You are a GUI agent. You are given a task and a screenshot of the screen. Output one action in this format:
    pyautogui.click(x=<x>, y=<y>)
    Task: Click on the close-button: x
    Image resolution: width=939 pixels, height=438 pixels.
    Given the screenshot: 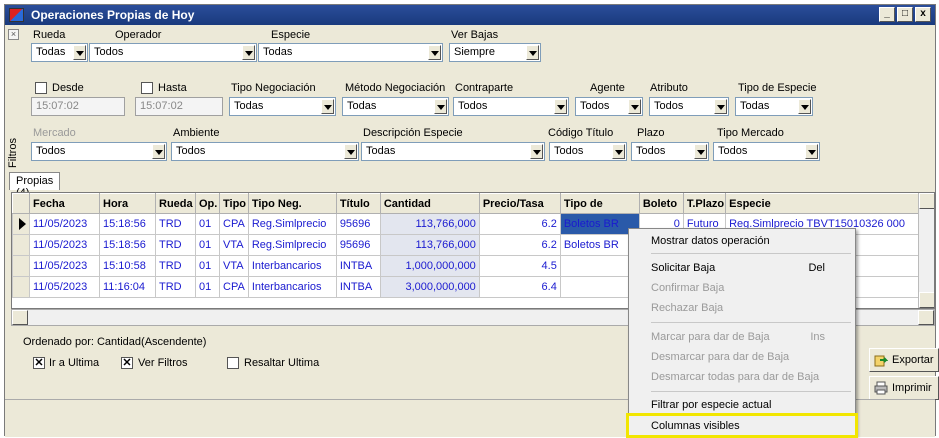 What is the action you would take?
    pyautogui.click(x=923, y=14)
    